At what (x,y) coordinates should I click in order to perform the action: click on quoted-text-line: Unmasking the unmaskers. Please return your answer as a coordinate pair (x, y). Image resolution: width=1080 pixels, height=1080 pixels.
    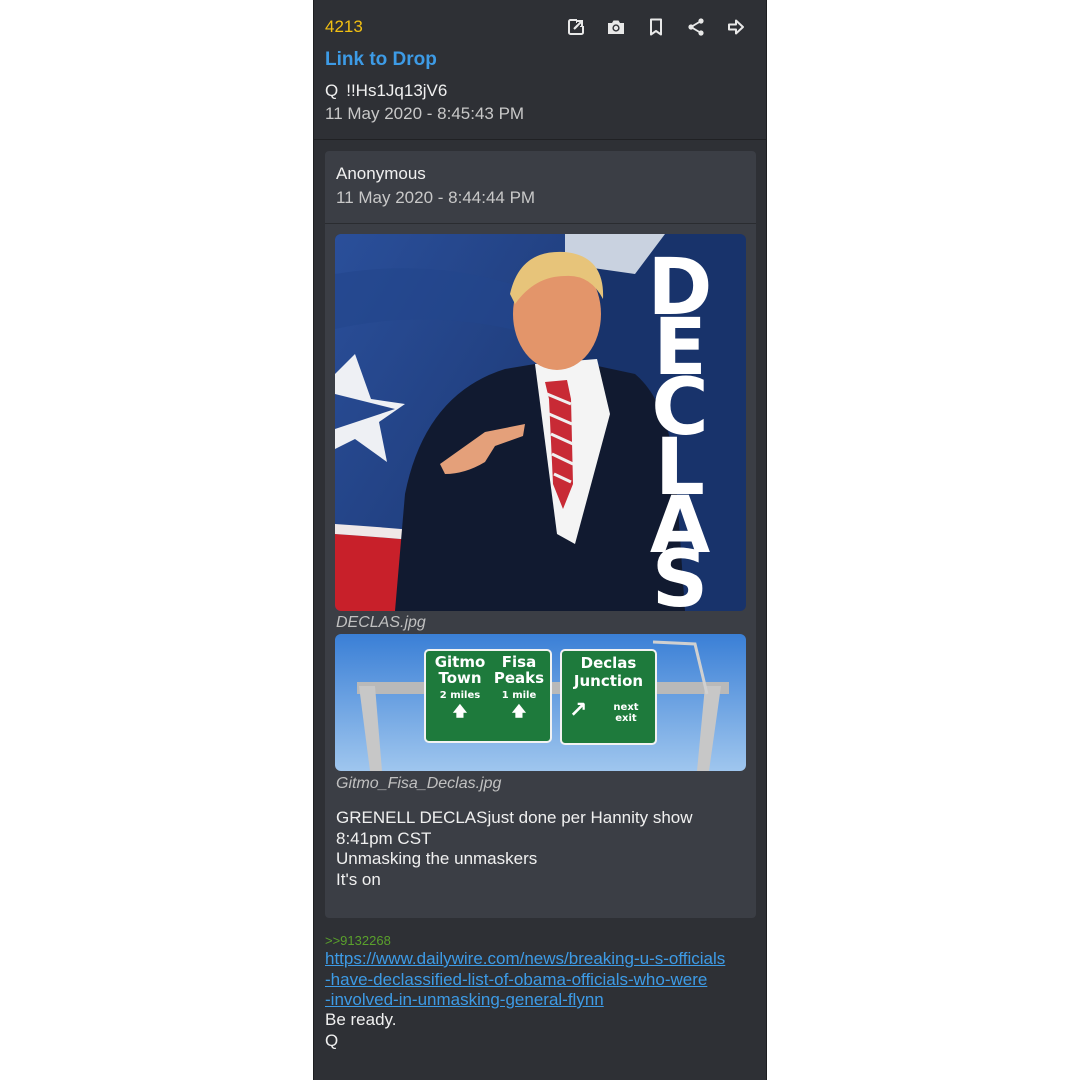
    Looking at the image, I should click on (437, 858).